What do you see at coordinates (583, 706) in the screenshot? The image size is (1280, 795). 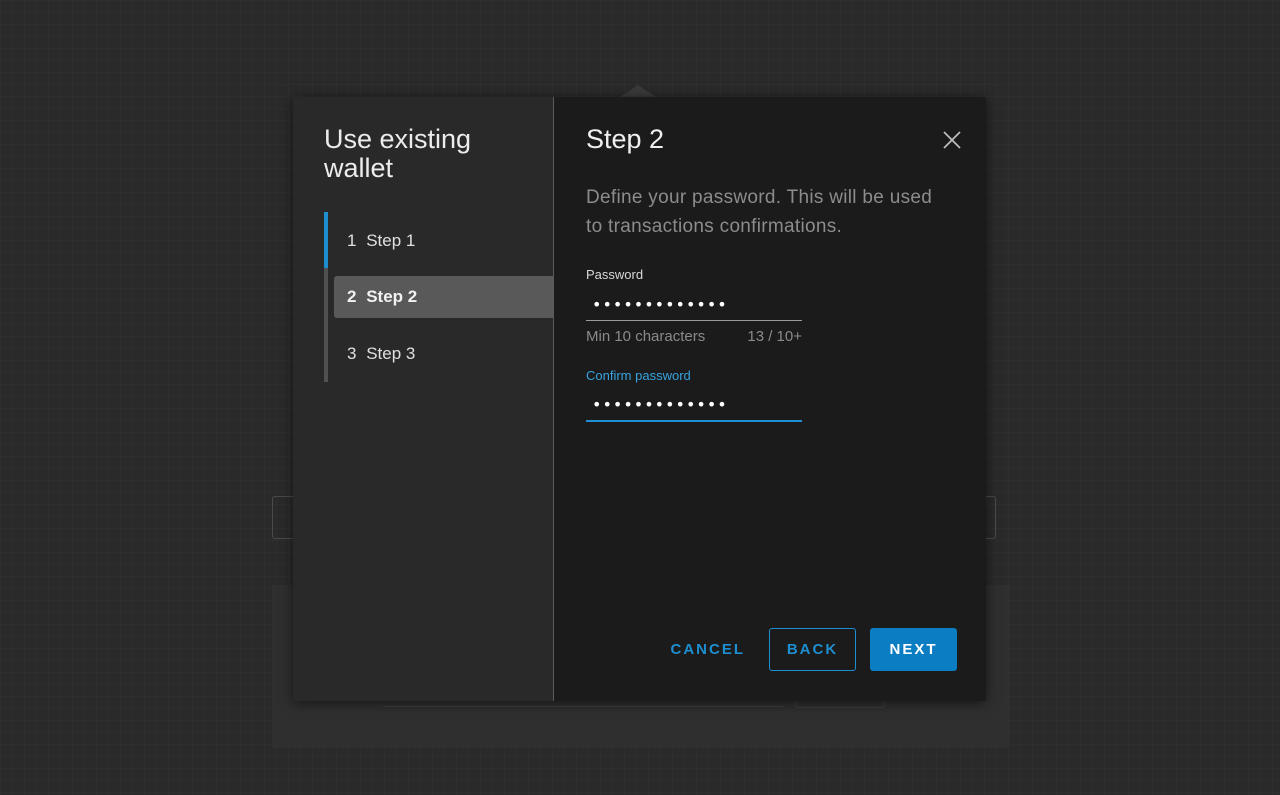 I see `backdrop-line` at bounding box center [583, 706].